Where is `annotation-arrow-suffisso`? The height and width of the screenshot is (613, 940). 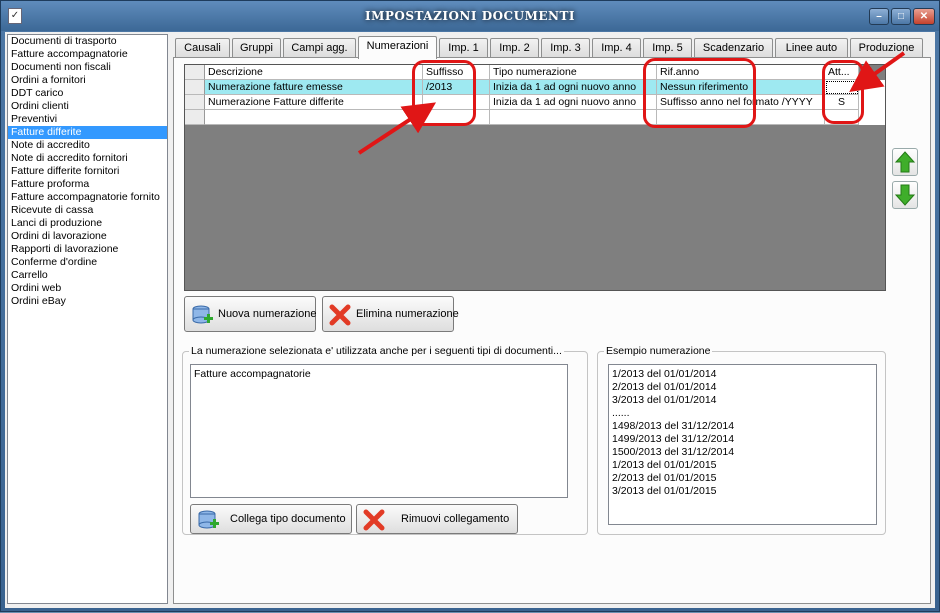
annotation-arrow-suffisso is located at coordinates (397, 128).